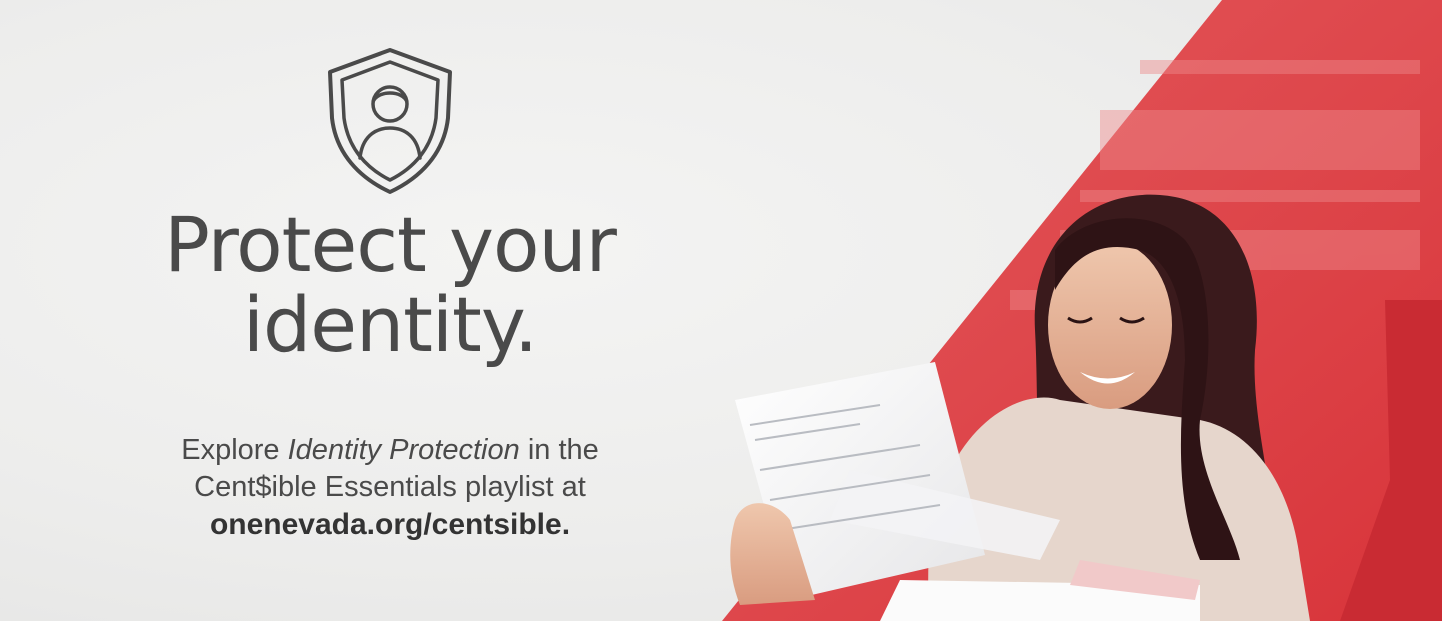 The image size is (1442, 621). I want to click on body-line-2: Cent$ible Essentials playlist at, so click(390, 487).